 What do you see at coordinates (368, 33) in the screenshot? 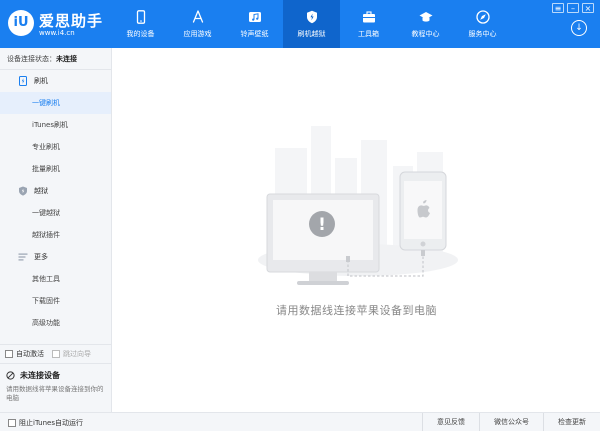
I see `nav-label: 工具箱` at bounding box center [368, 33].